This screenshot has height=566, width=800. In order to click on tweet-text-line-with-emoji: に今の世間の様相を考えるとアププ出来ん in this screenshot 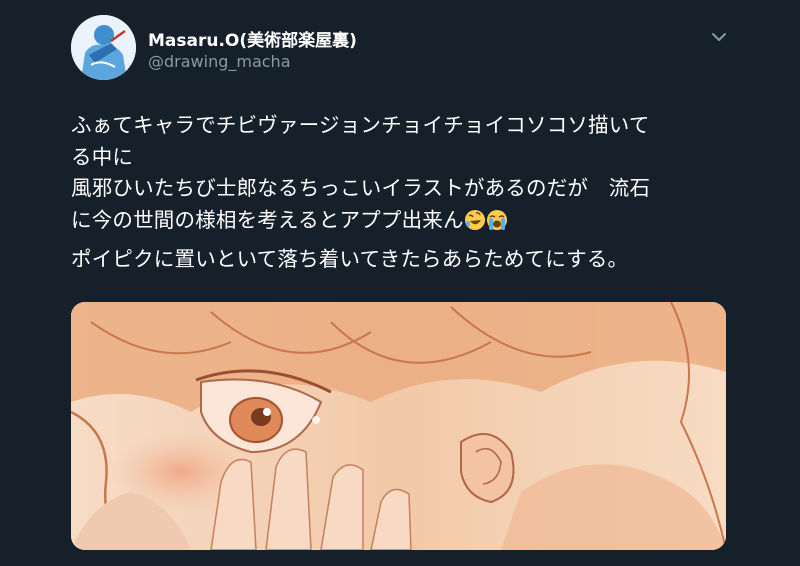, I will do `click(401, 221)`.